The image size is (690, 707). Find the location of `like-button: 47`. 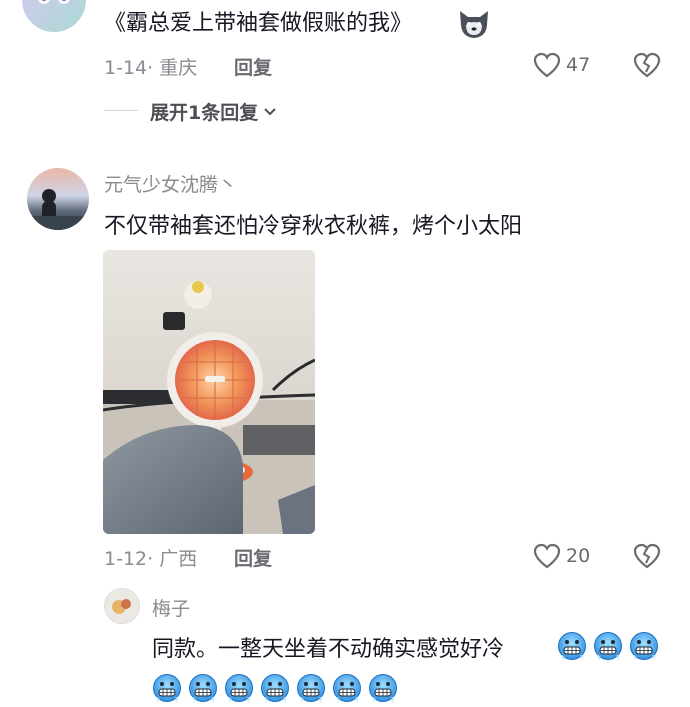

like-button: 47 is located at coordinates (561, 65).